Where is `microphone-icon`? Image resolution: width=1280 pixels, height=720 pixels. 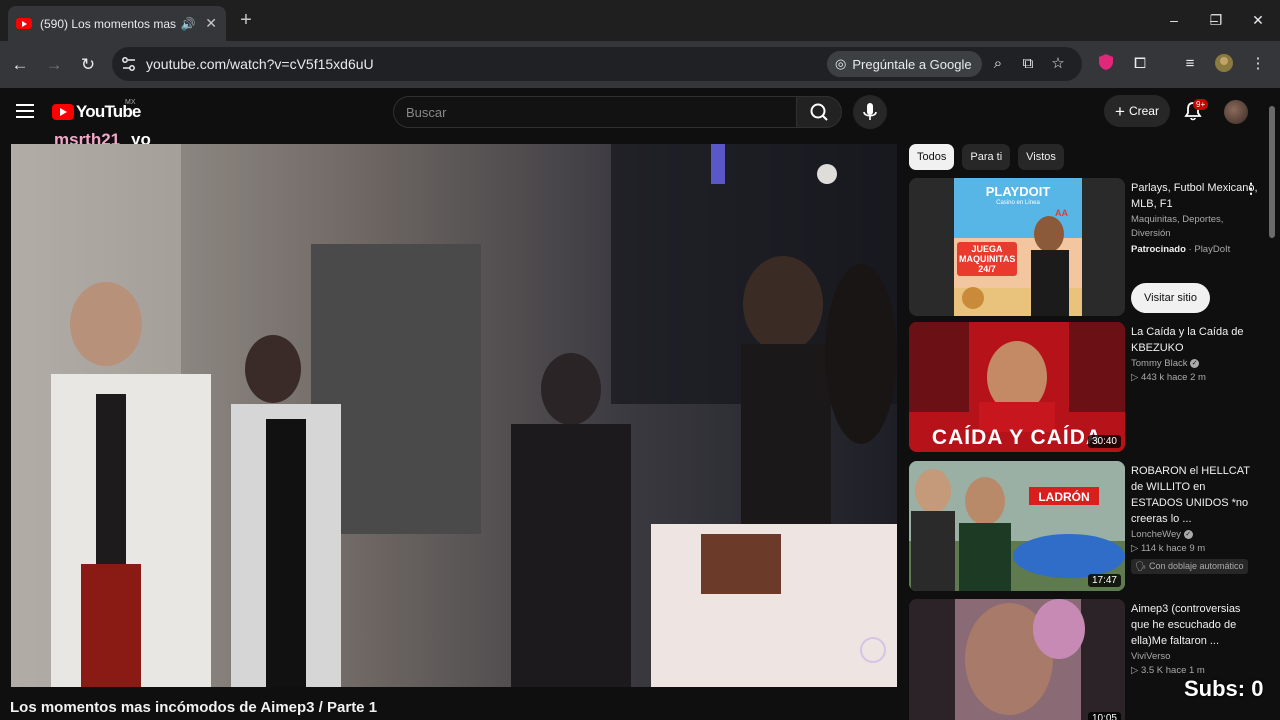
microphone-icon is located at coordinates (870, 111).